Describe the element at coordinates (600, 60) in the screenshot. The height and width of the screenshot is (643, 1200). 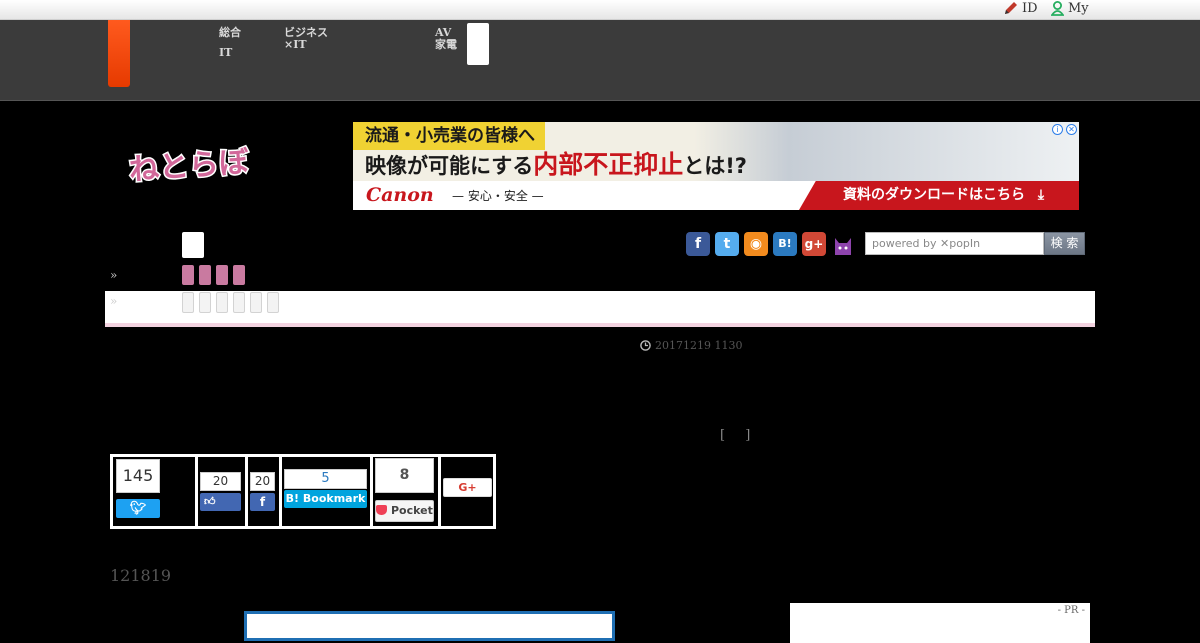
I see `global-nav: 総合 IT ビジネス ×IT AV 家電` at that location.